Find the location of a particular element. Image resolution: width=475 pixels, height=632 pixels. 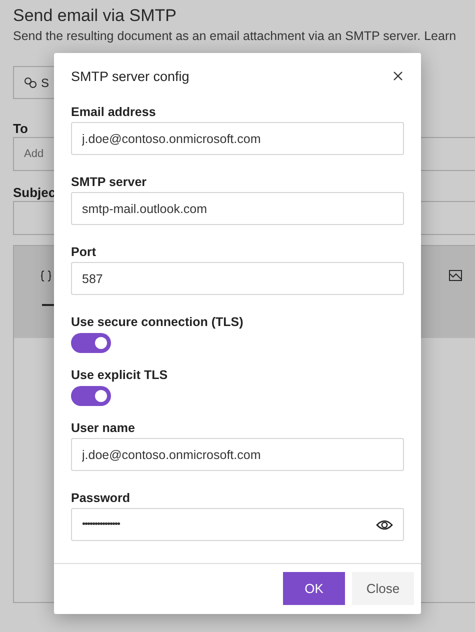

field-label: User name is located at coordinates (103, 429).